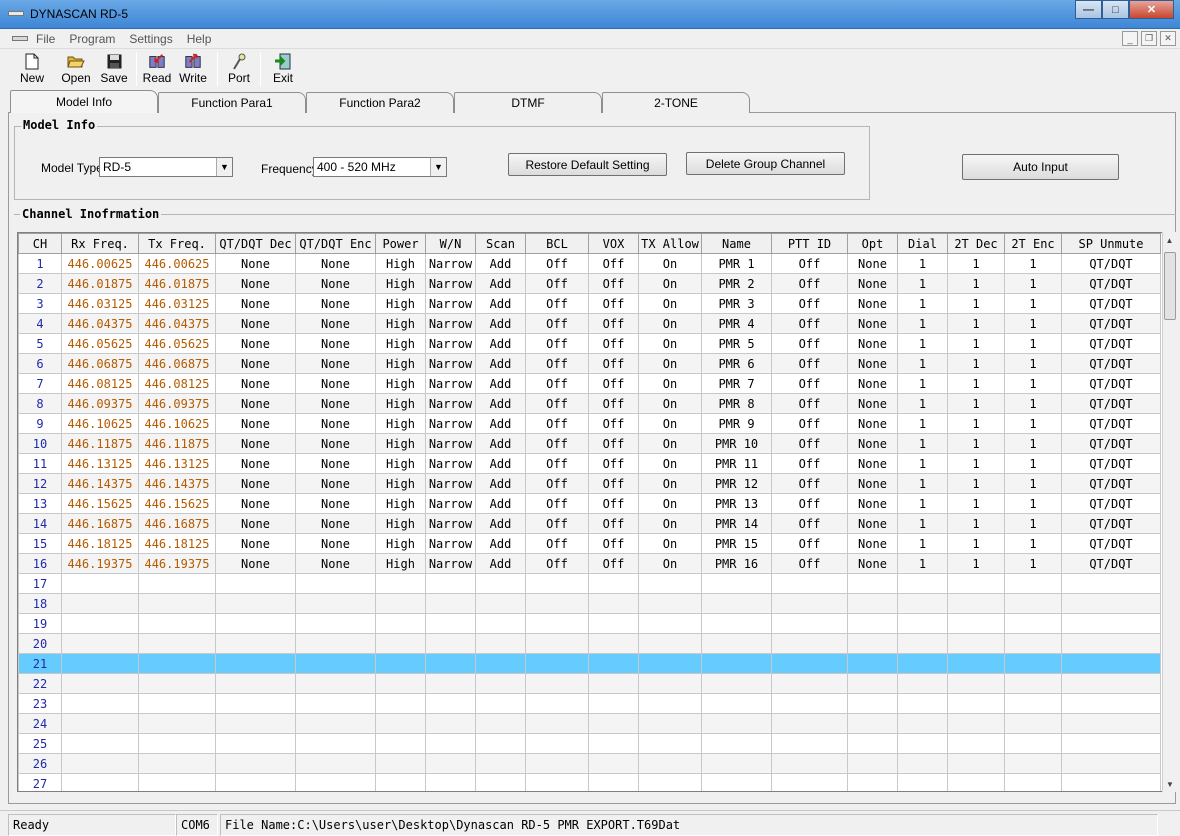 This screenshot has height=836, width=1180. I want to click on table-cell: 446.04375, so click(100, 323).